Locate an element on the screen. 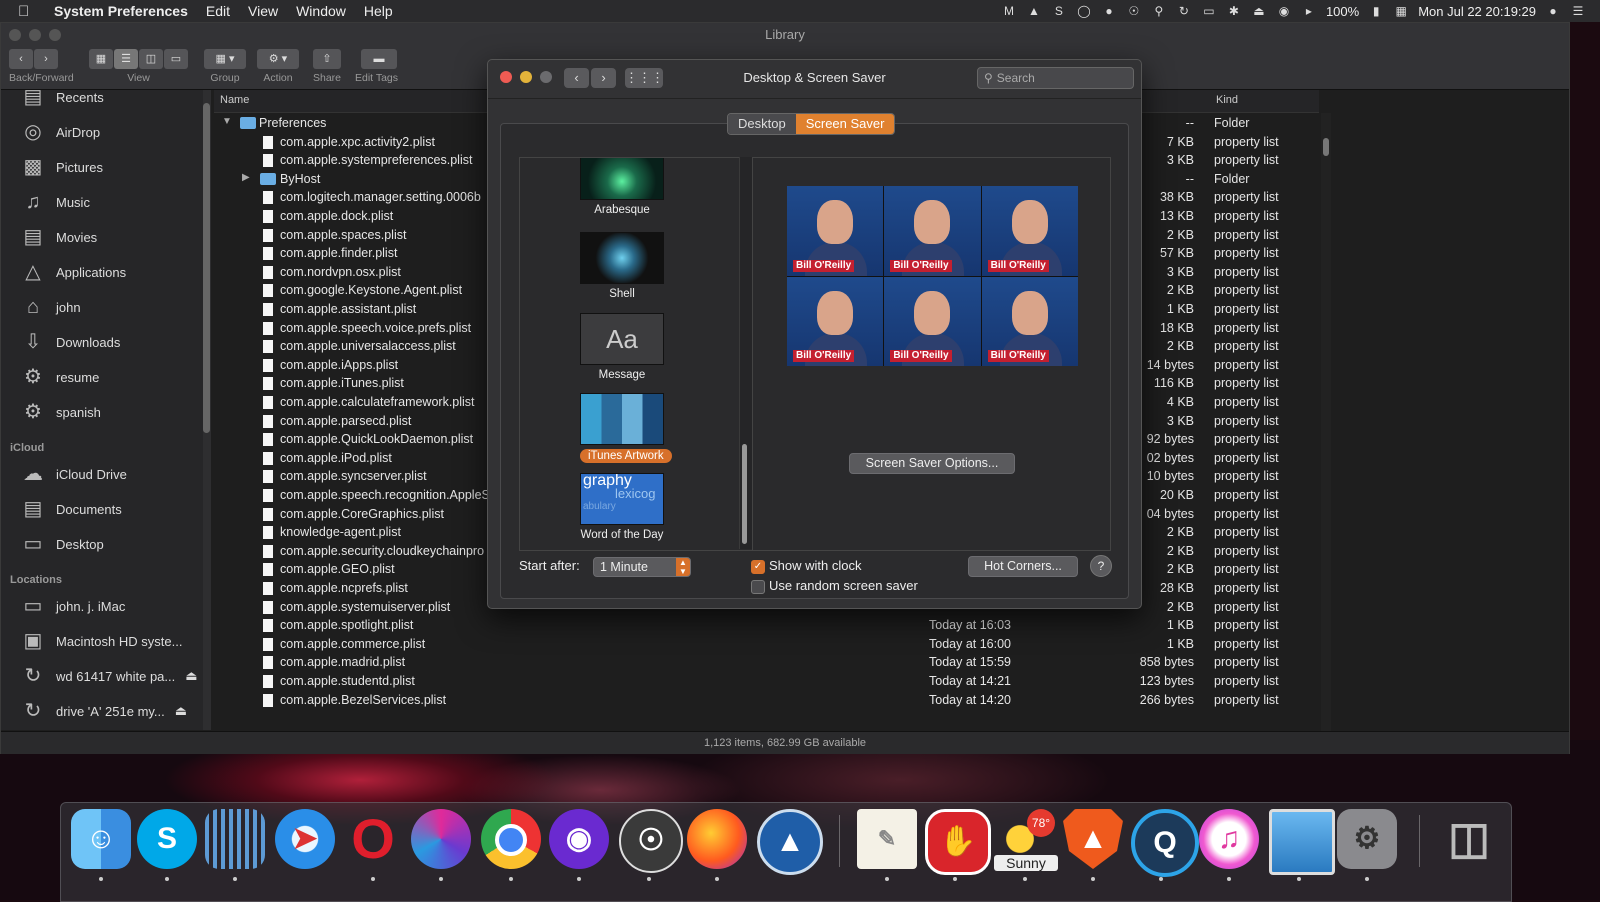 The image size is (1600, 902). sidebar-item-desktop: ▭ Desktop is located at coordinates (61, 544).